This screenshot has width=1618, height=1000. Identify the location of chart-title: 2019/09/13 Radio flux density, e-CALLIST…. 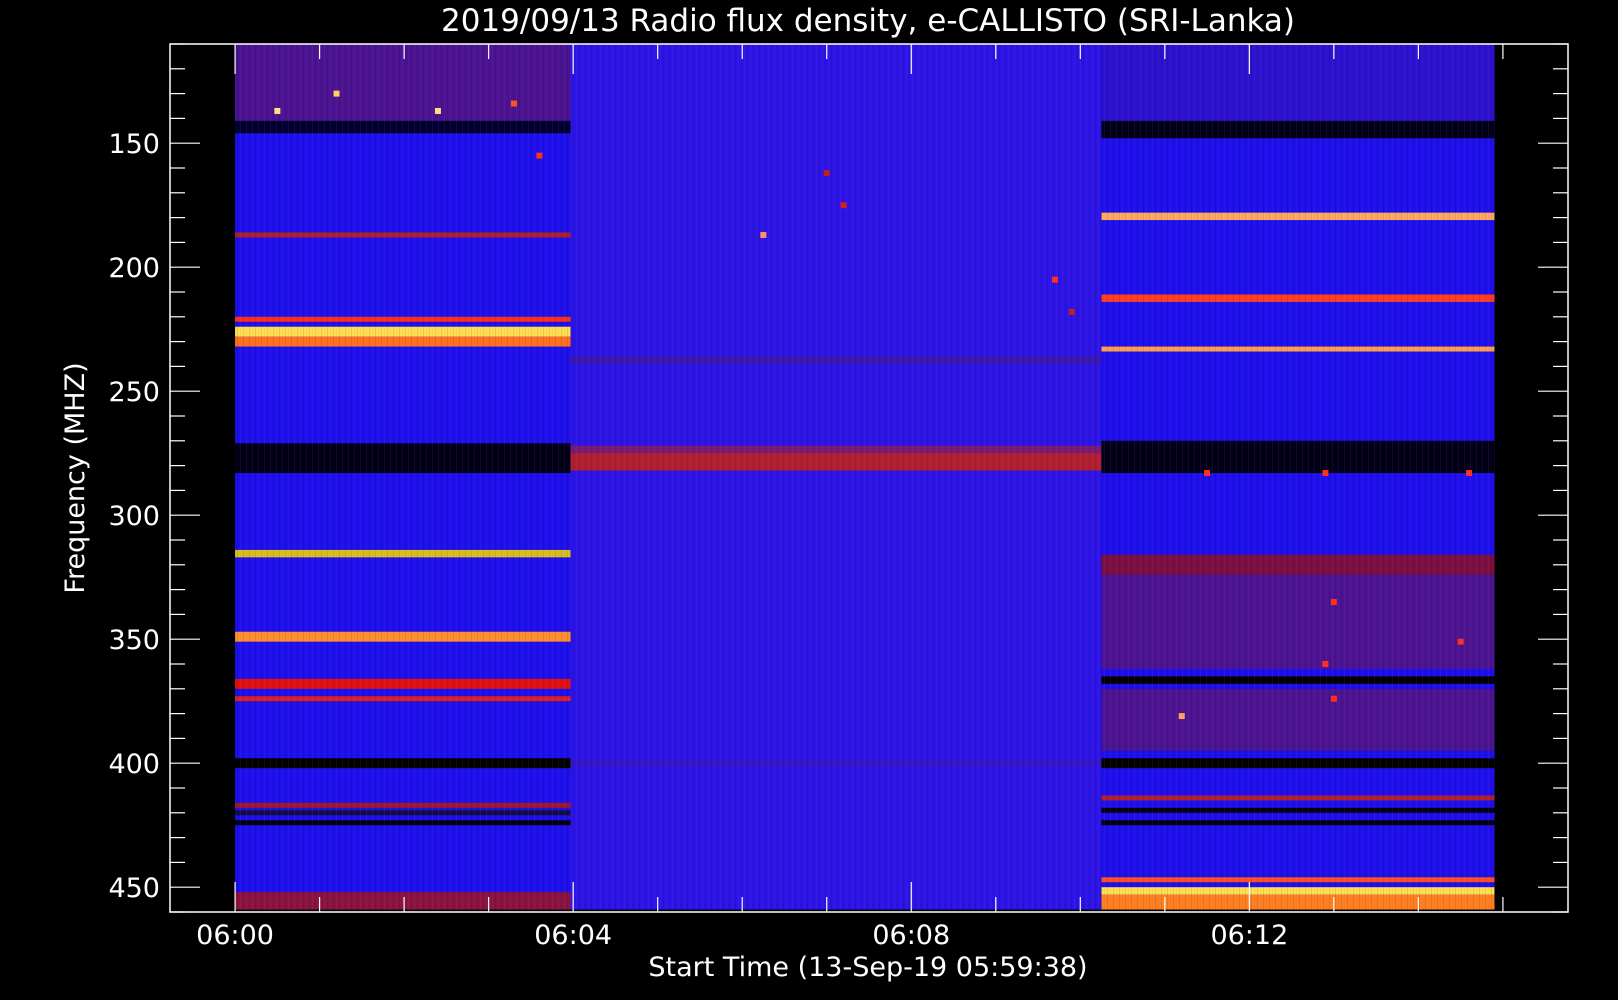
(868, 21).